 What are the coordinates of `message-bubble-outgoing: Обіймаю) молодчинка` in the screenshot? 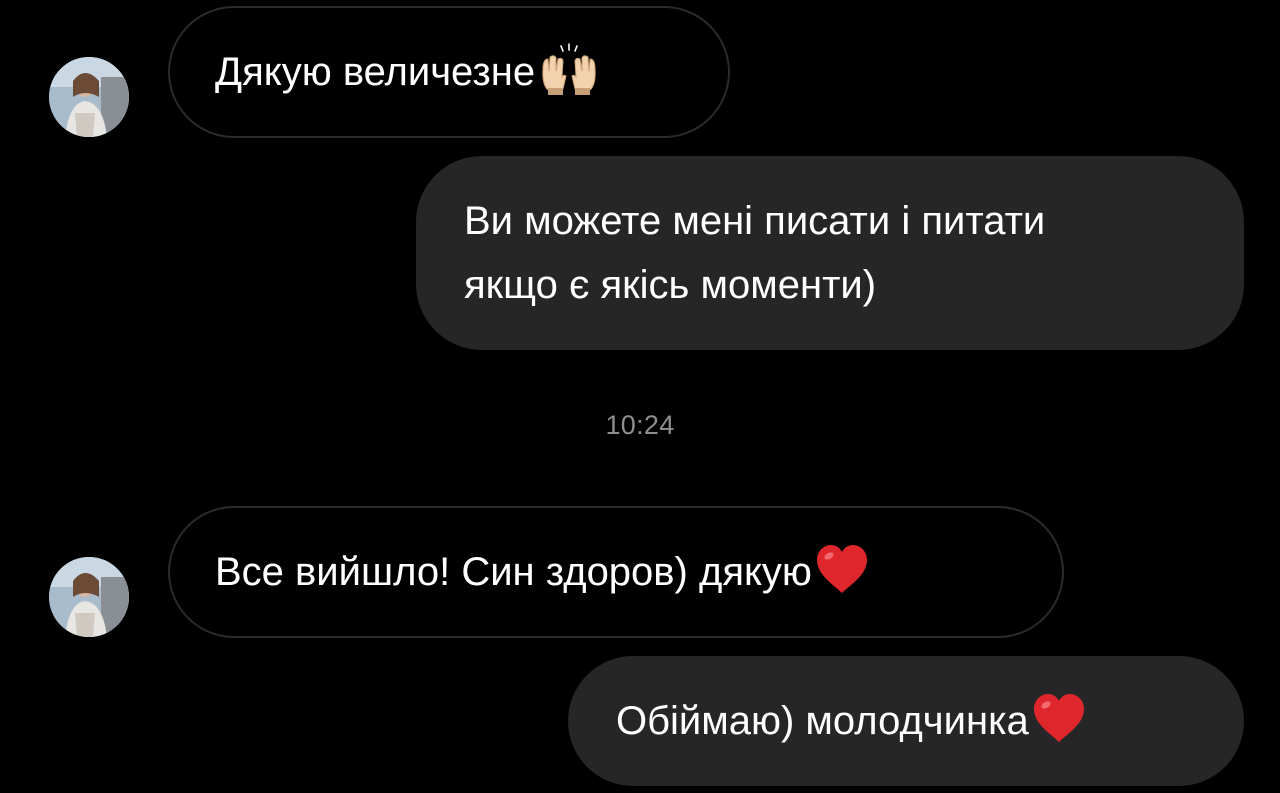 It's located at (906, 721).